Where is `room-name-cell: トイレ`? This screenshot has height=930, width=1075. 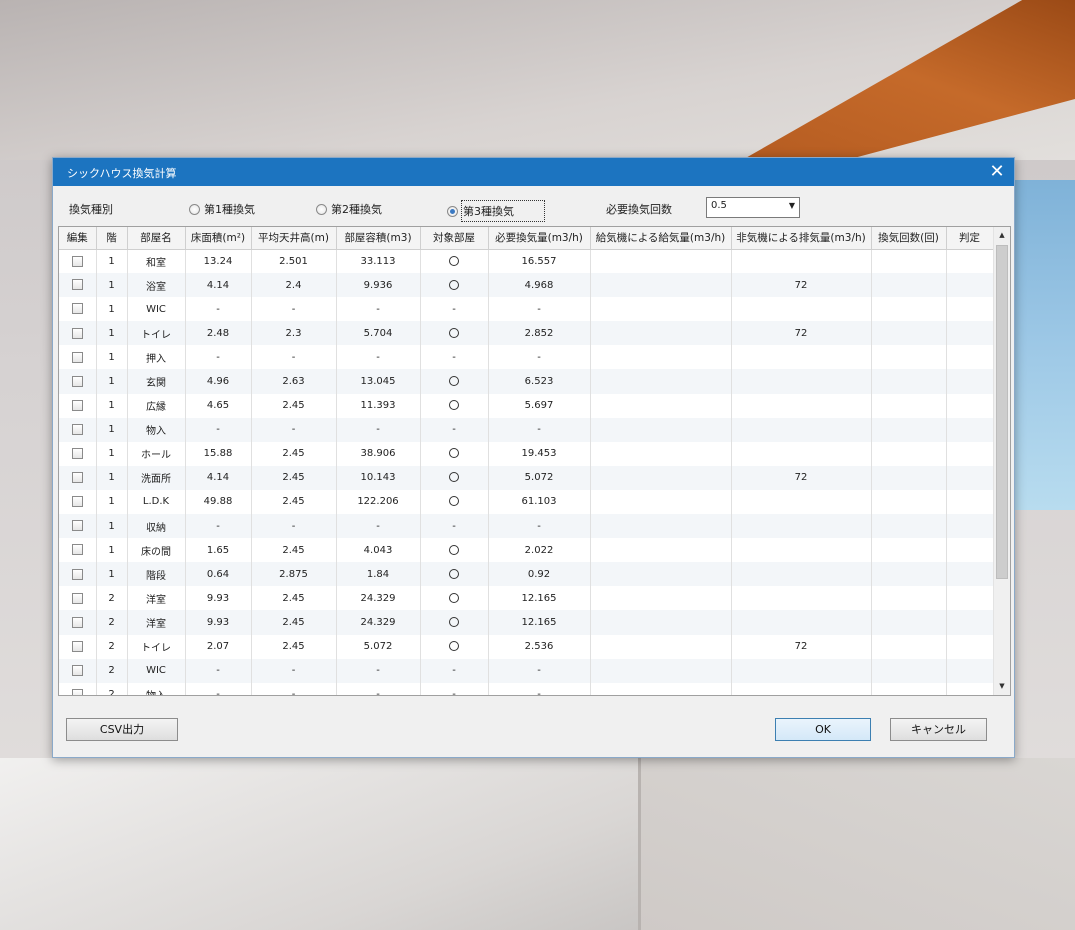
room-name-cell: トイレ is located at coordinates (156, 333).